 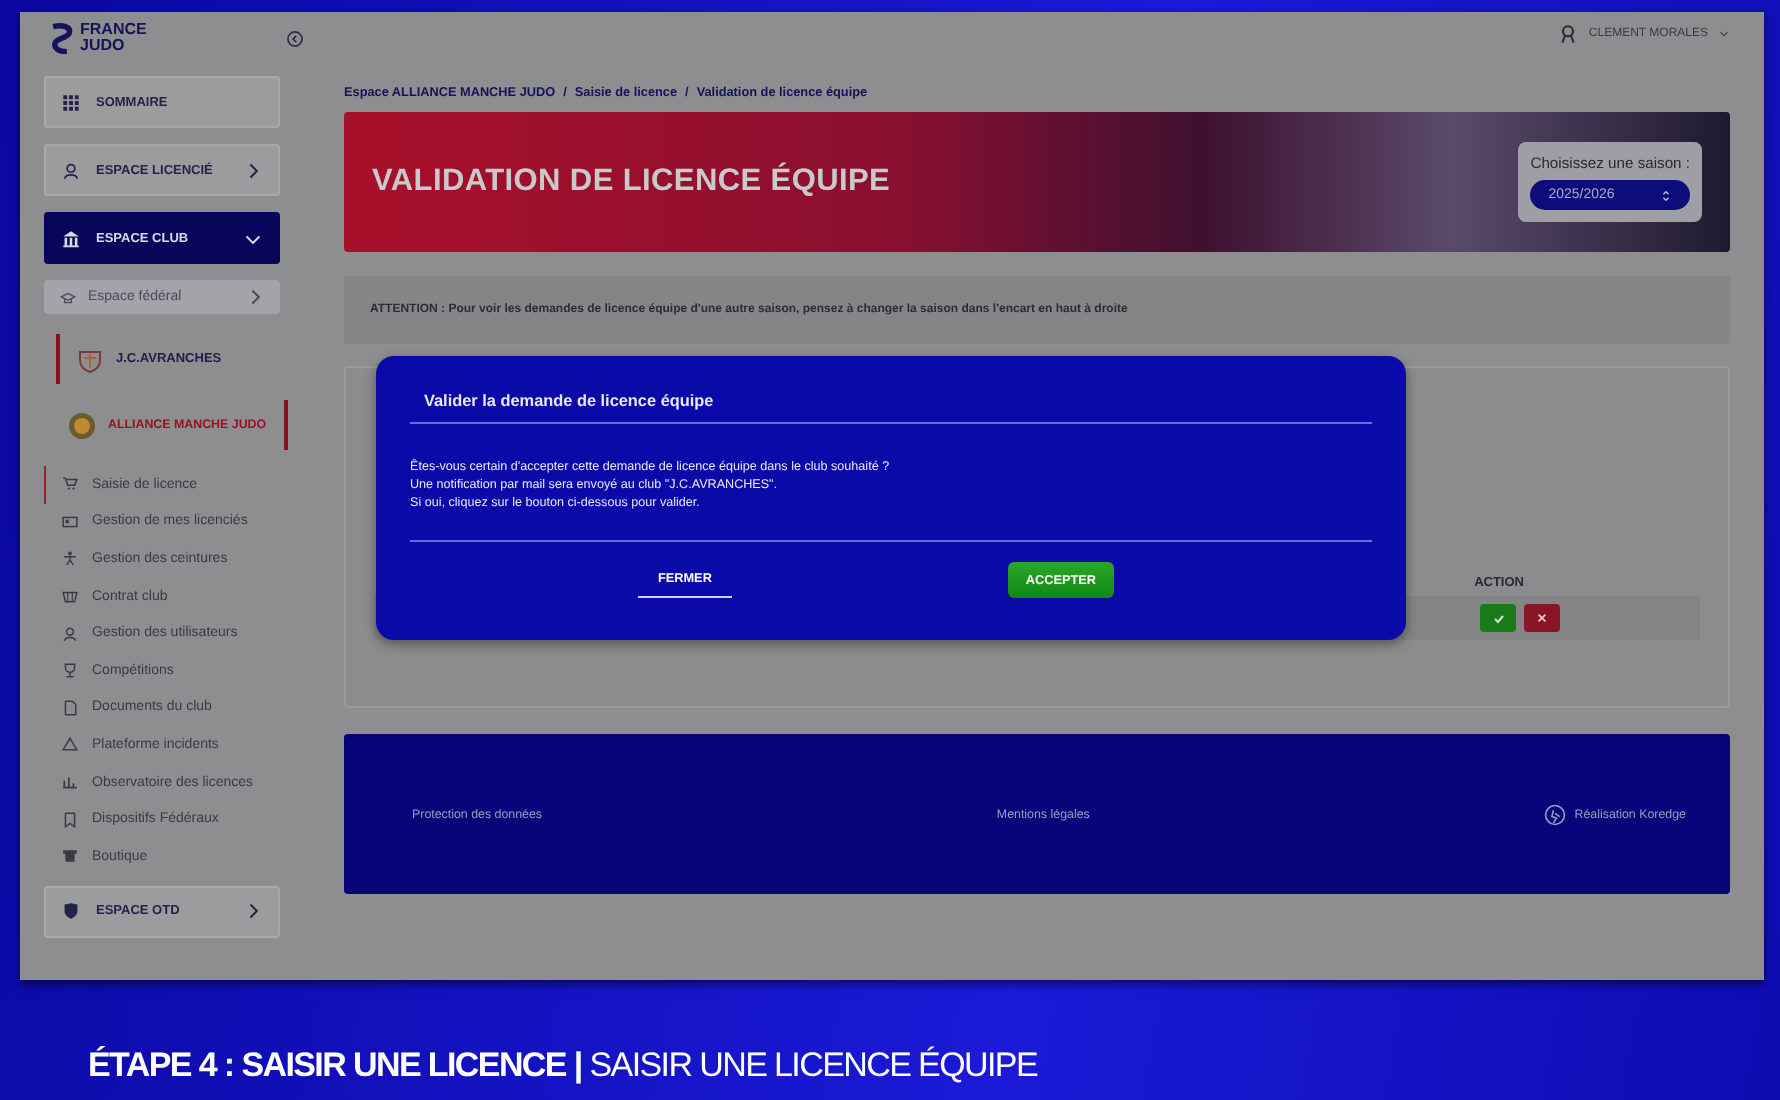 I want to click on logo-text: JUDO, so click(x=103, y=46).